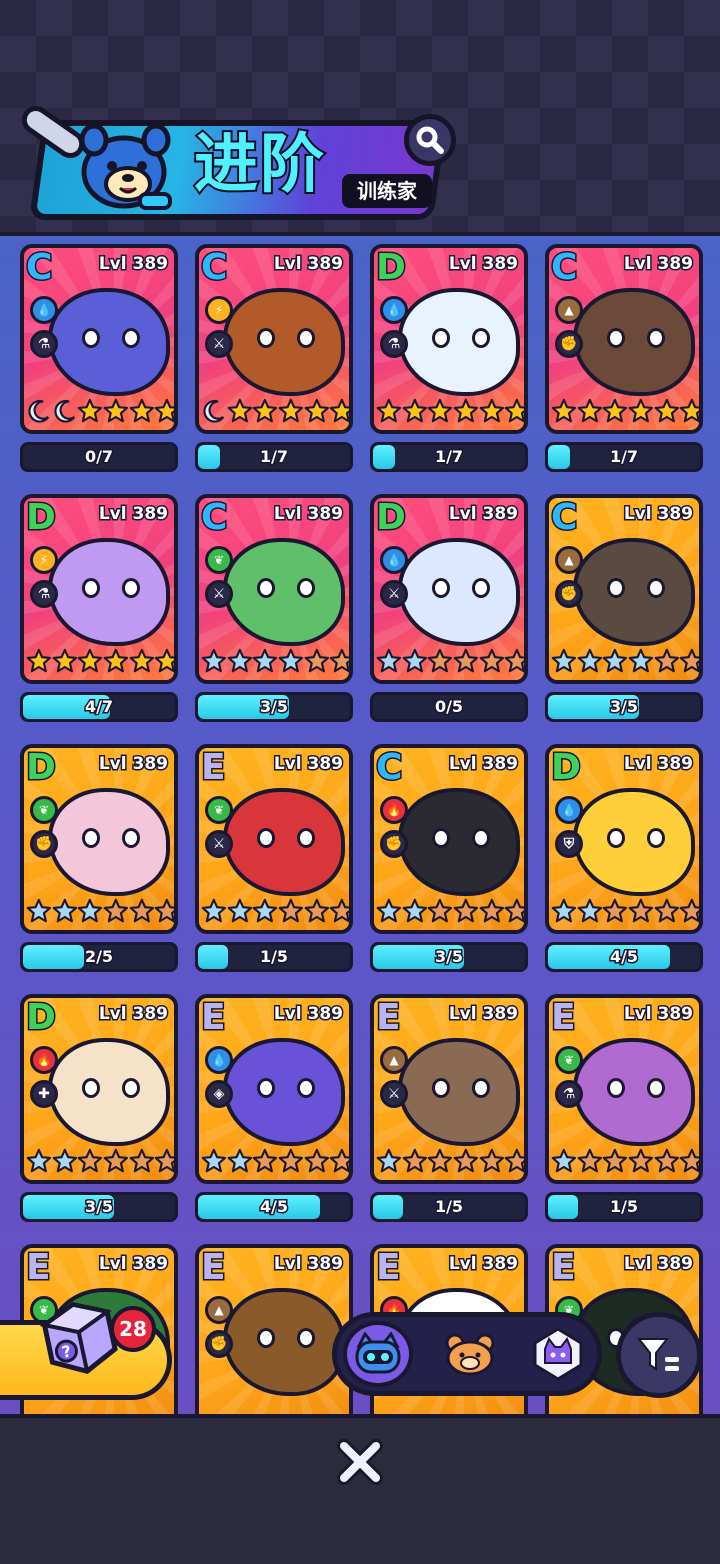 Image resolution: width=720 pixels, height=1564 pixels. What do you see at coordinates (44, 1060) in the screenshot?
I see `fire-element-icon: 🔥` at bounding box center [44, 1060].